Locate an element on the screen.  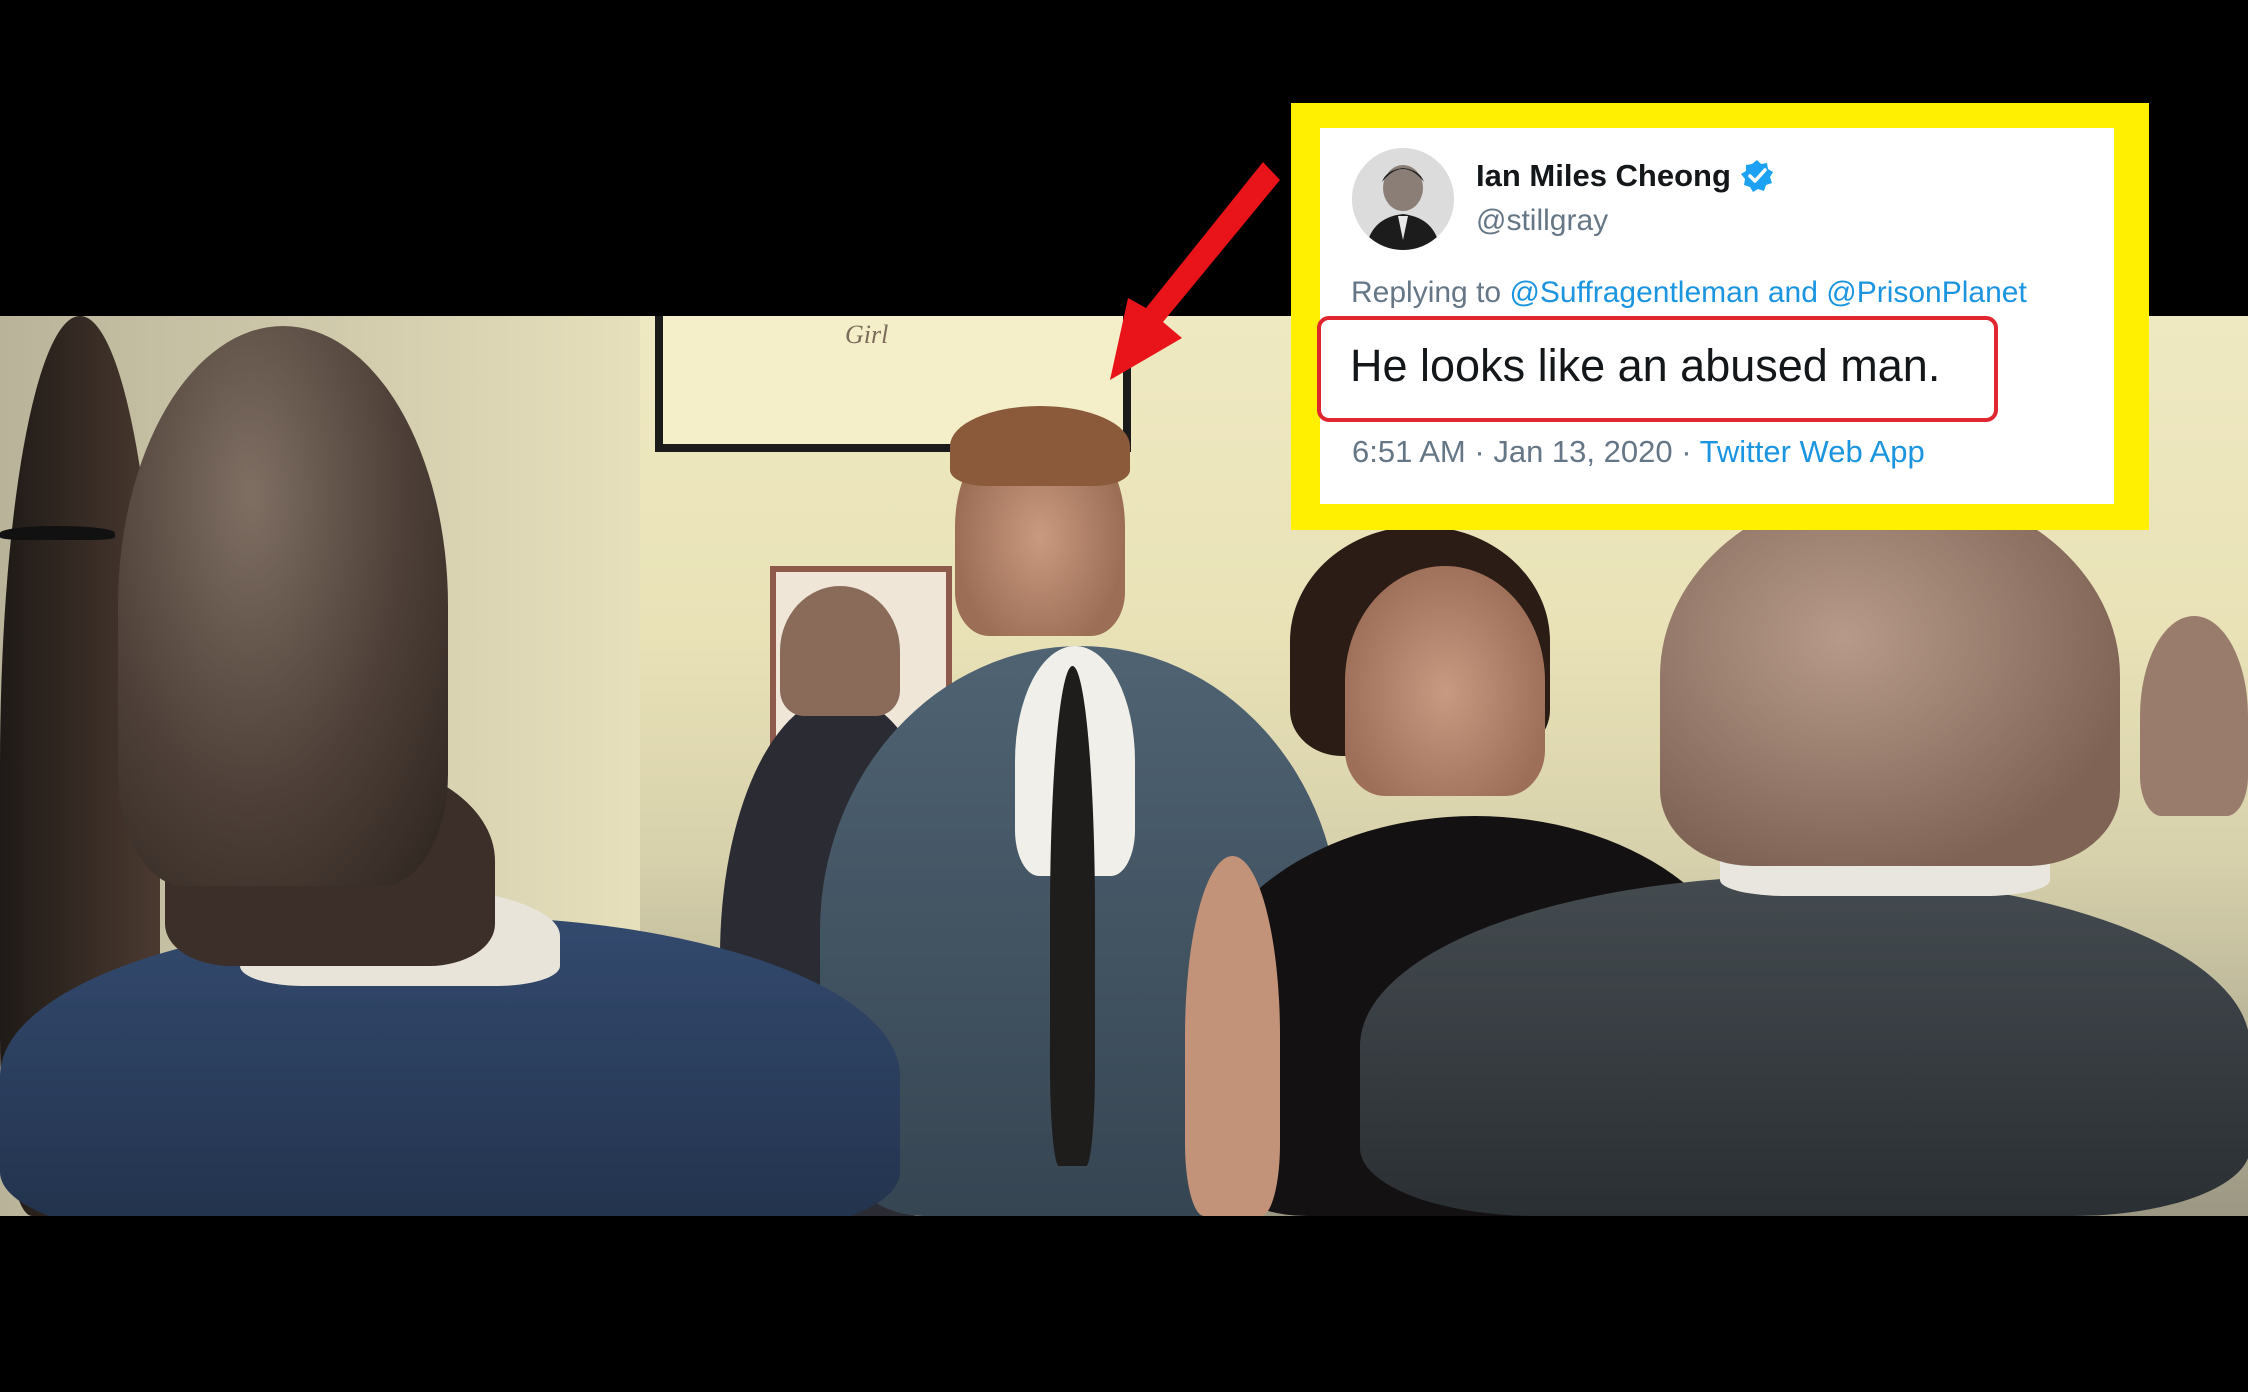
tweet-meta: 6:51 AM · Jan 13, 2020 · Twitter Web App is located at coordinates (1638, 452).